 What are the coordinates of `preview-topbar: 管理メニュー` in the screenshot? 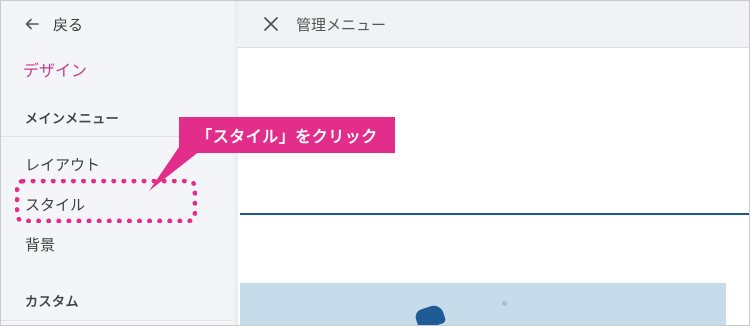 It's located at (493, 24).